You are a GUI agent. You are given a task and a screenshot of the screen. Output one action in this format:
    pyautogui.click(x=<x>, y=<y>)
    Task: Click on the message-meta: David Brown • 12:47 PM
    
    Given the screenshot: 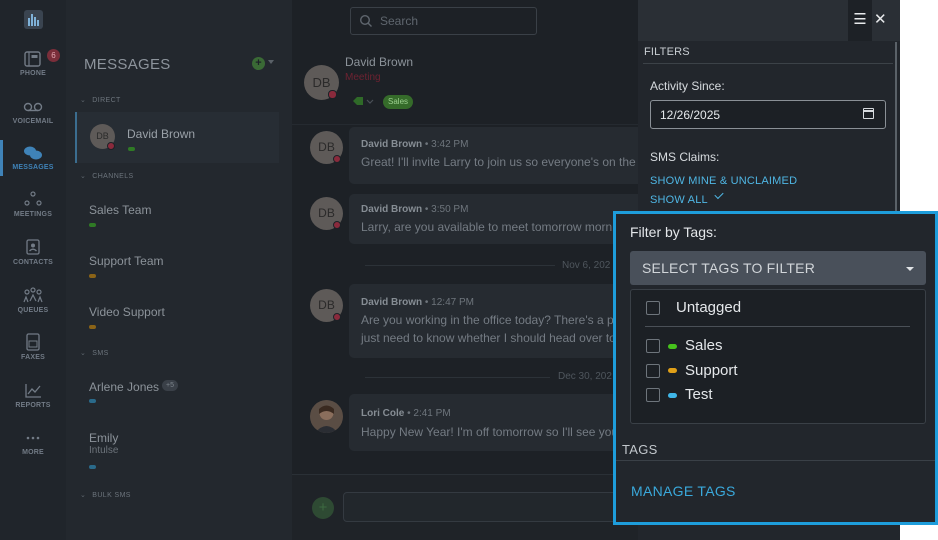 What is the action you would take?
    pyautogui.click(x=417, y=302)
    